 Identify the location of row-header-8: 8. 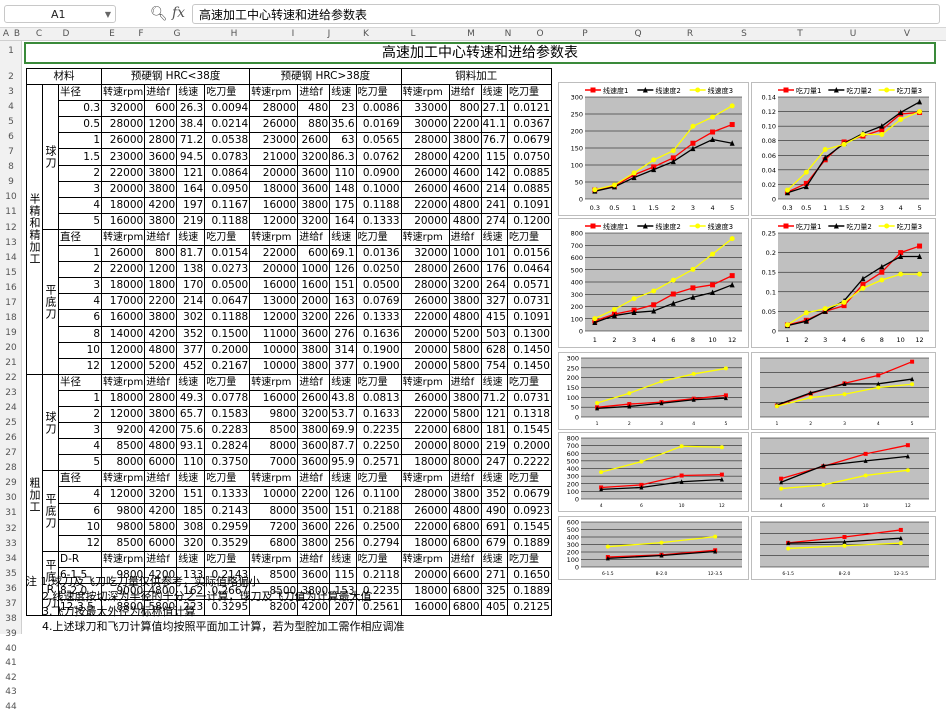
(11, 167).